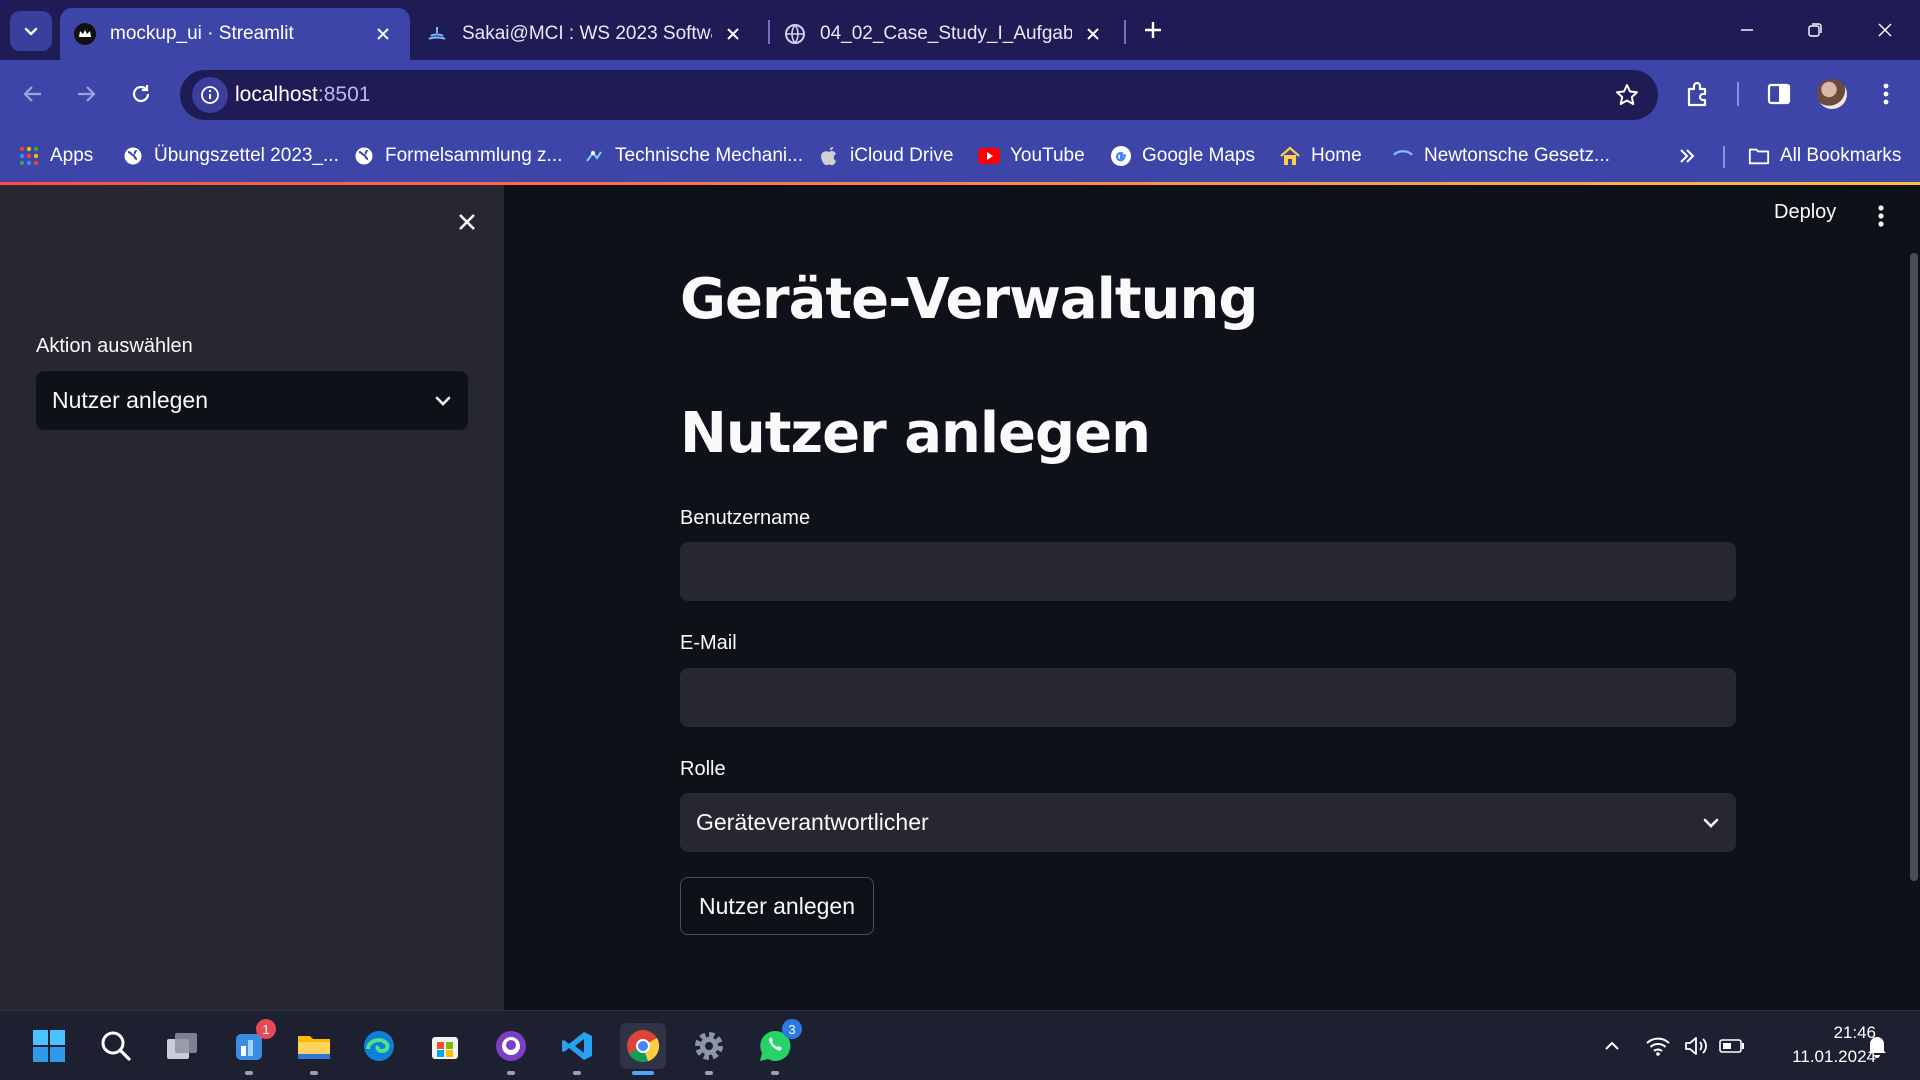 Image resolution: width=1920 pixels, height=1080 pixels. Describe the element at coordinates (210, 95) in the screenshot. I see `site-info-icon` at that location.